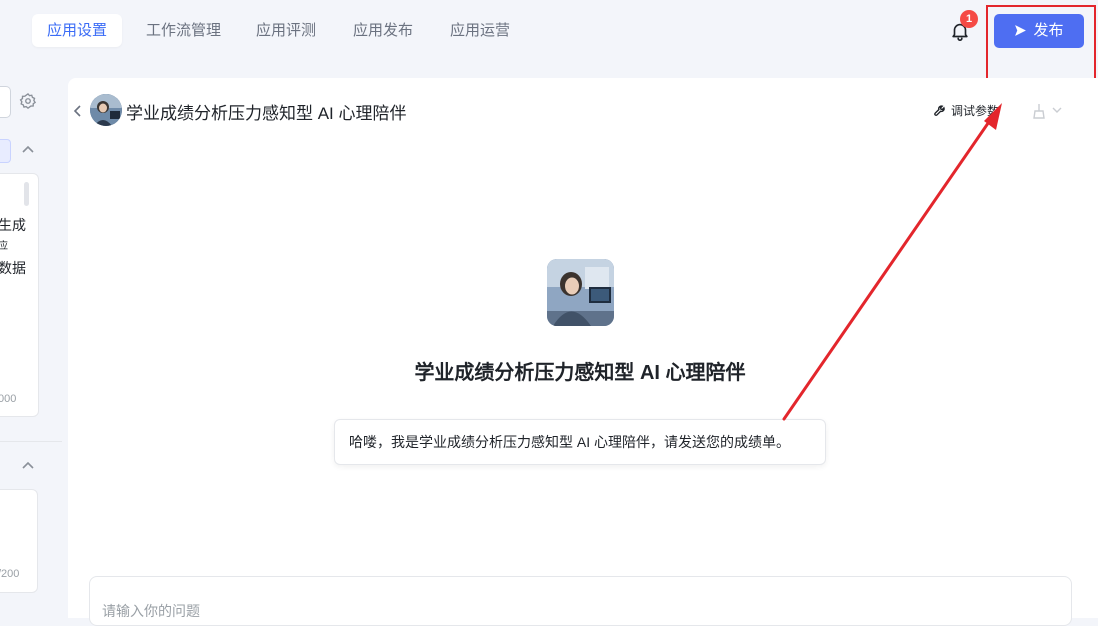 This screenshot has height=626, width=1098. Describe the element at coordinates (28, 101) in the screenshot. I see `gear-icon` at that location.